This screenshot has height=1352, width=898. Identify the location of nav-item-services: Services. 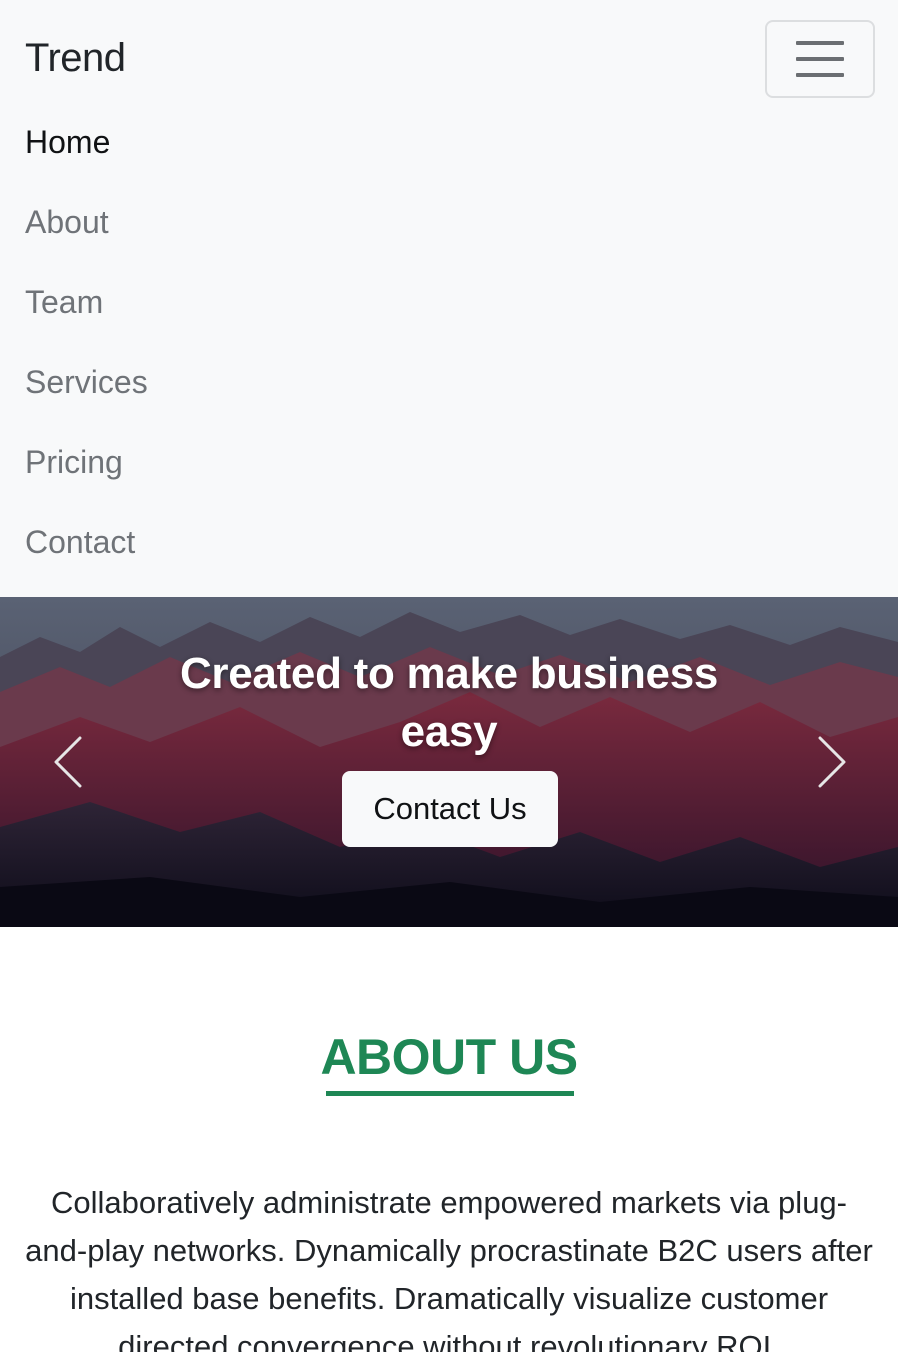
(86, 382).